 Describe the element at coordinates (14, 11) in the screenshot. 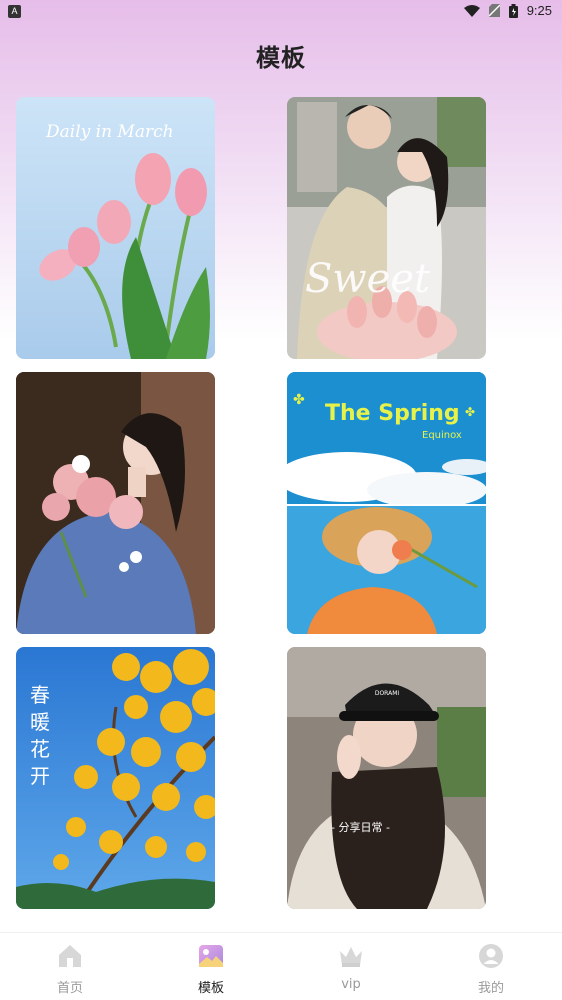

I see `notification-app-icon: A` at that location.